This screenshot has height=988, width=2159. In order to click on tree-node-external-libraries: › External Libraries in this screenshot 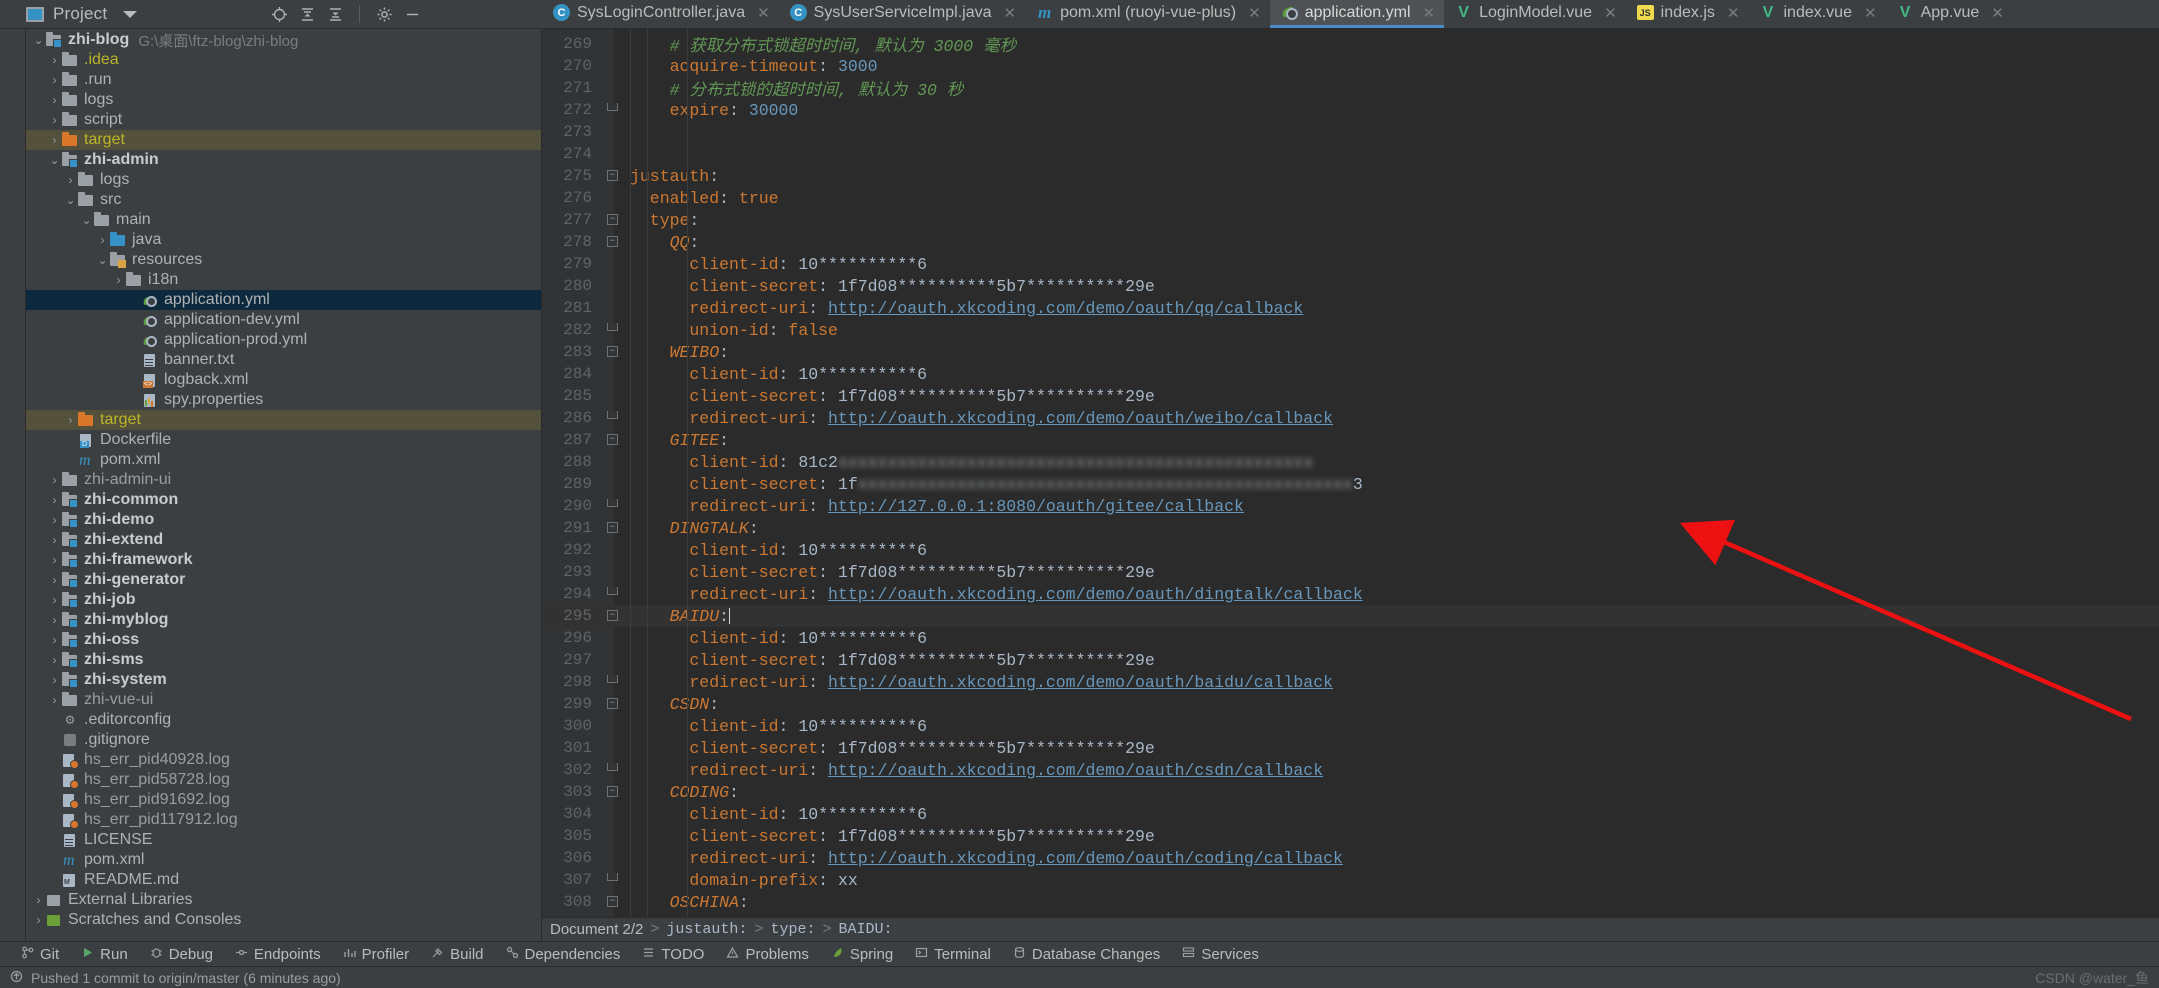, I will do `click(283, 900)`.